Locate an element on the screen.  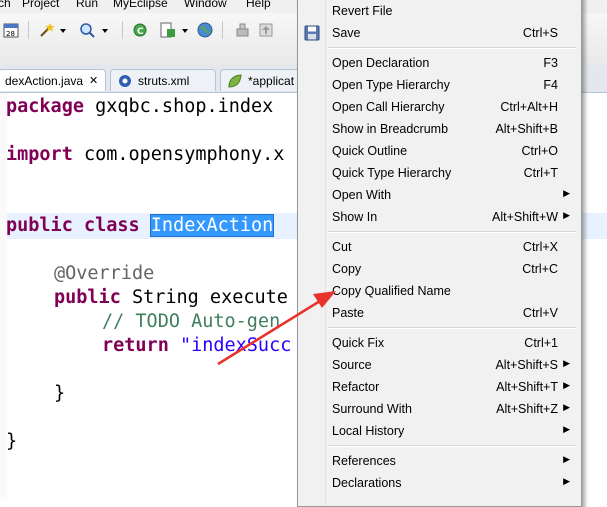
new-class-icon: C is located at coordinates (140, 30).